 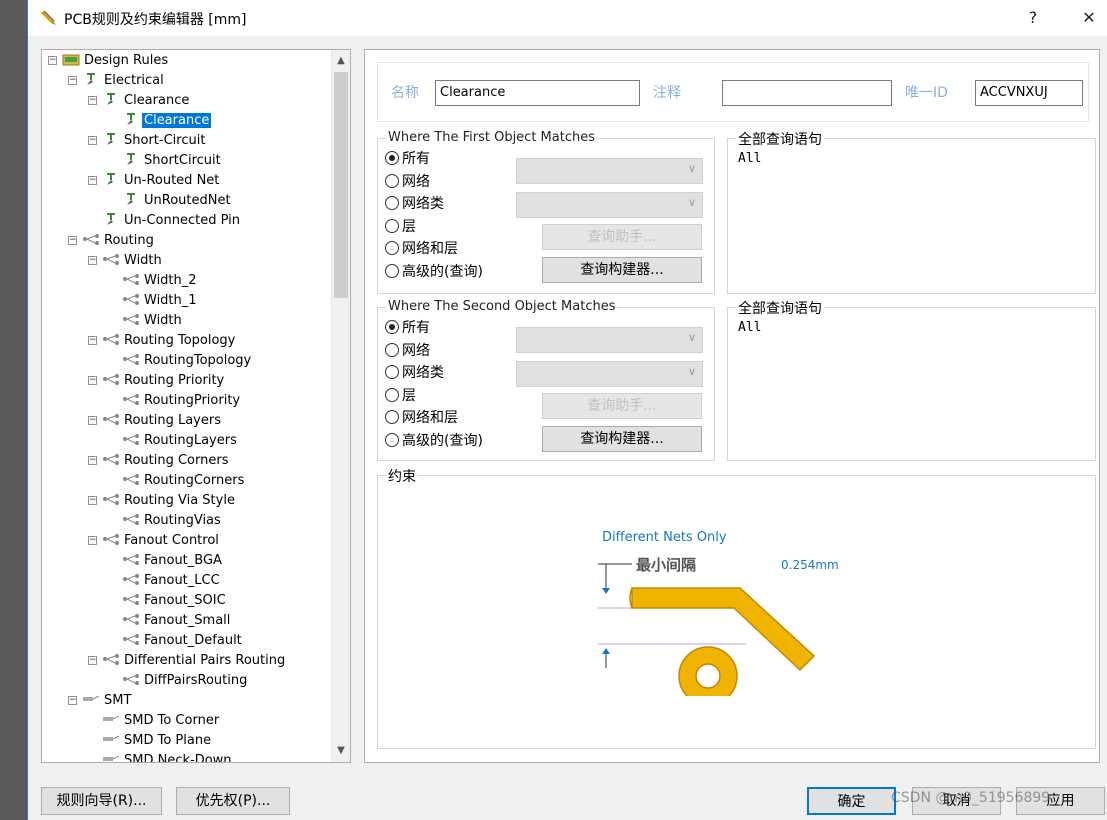 I want to click on tree-item: Fanout_Default, so click(x=183, y=641).